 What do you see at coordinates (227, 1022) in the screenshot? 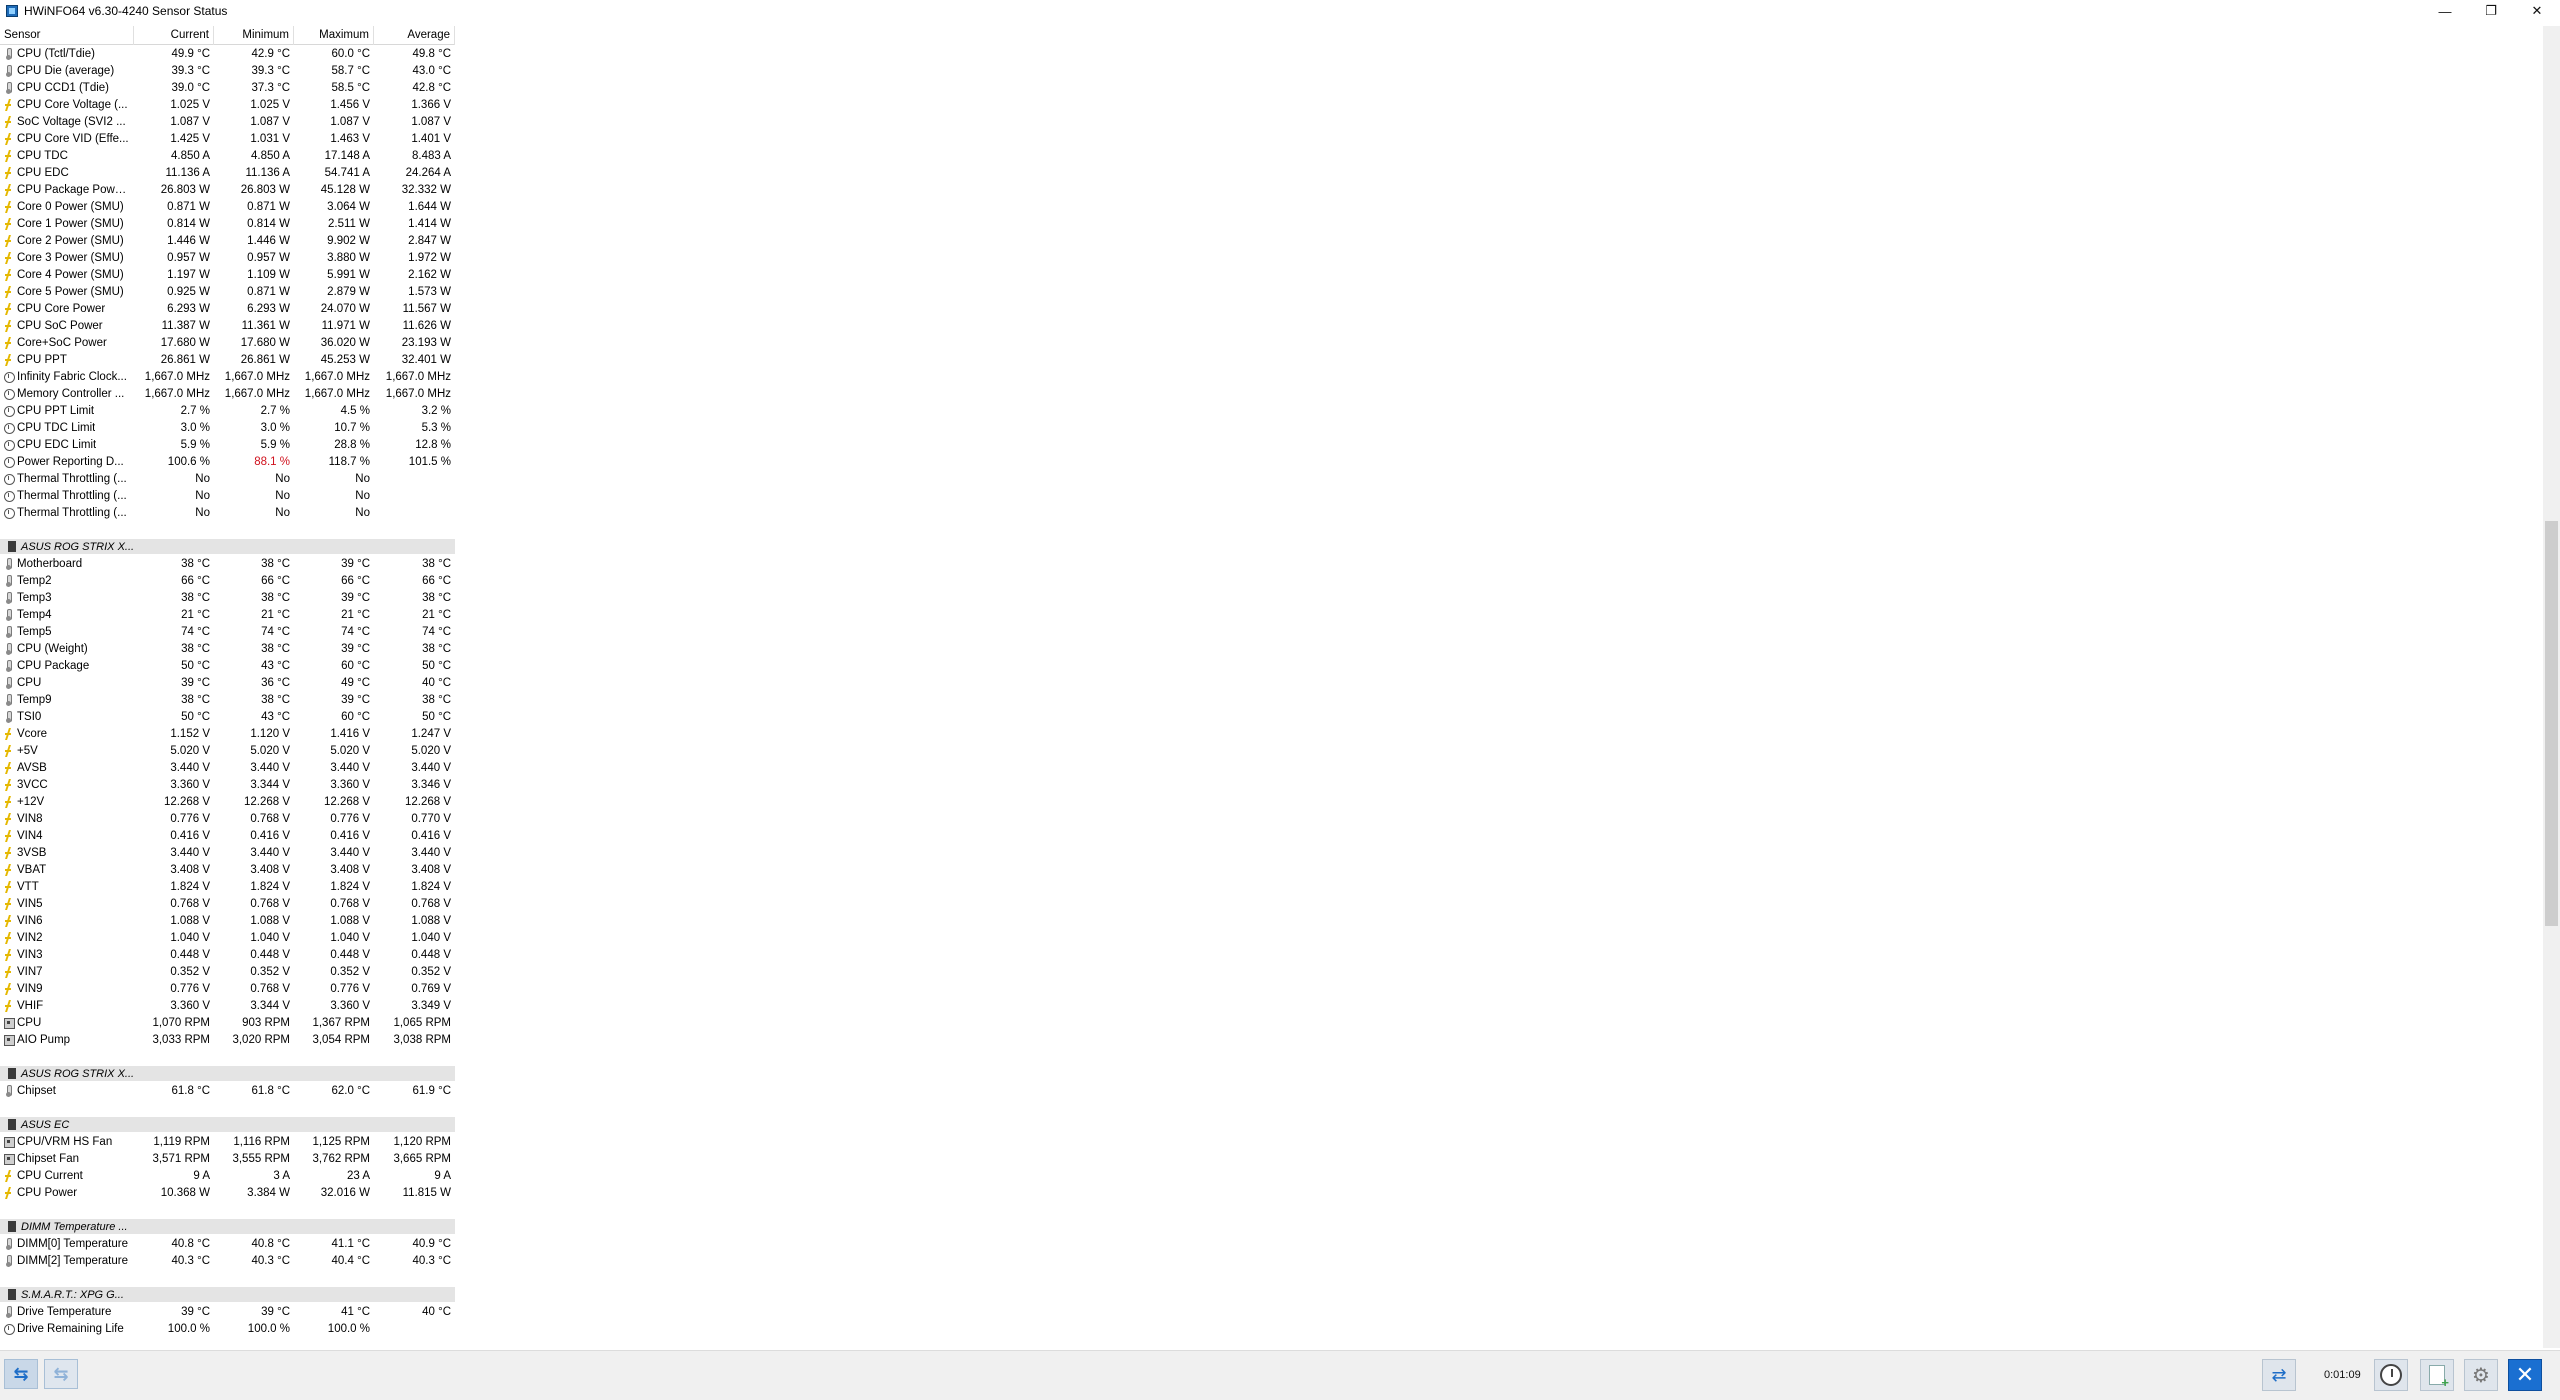
I see `sensor-row: CPU 1,070 RPM 903 RPM 1,367 RPM 1,065 RPM` at bounding box center [227, 1022].